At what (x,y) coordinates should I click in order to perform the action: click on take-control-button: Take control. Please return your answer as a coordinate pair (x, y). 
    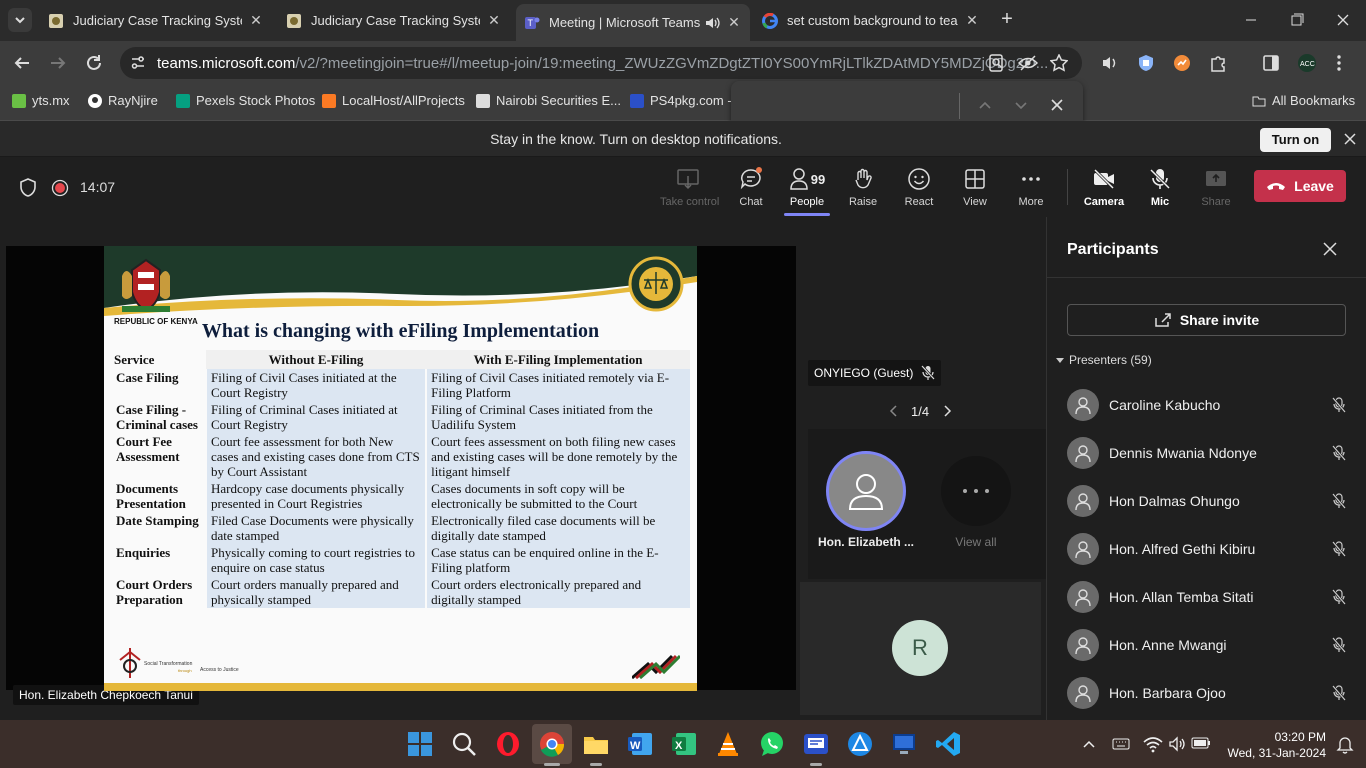
    Looking at the image, I should click on (689, 187).